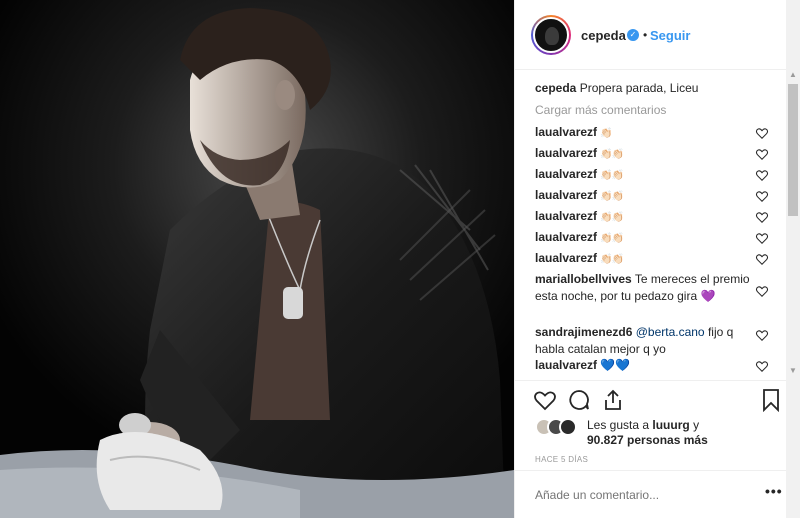 Image resolution: width=800 pixels, height=518 pixels. Describe the element at coordinates (635, 495) in the screenshot. I see `add-comment-input` at that location.